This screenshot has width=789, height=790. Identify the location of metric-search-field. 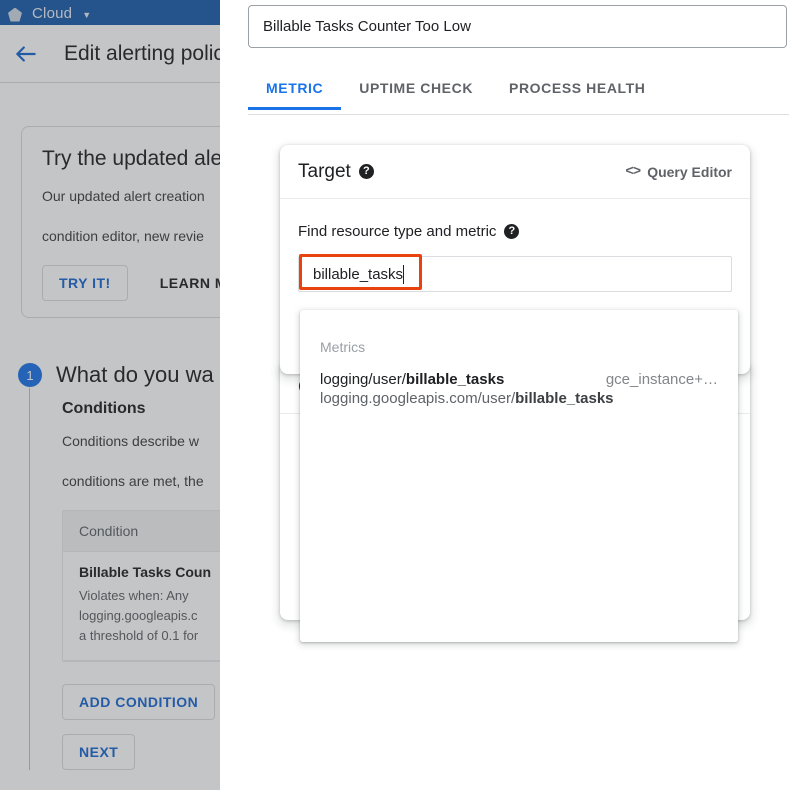
(515, 273).